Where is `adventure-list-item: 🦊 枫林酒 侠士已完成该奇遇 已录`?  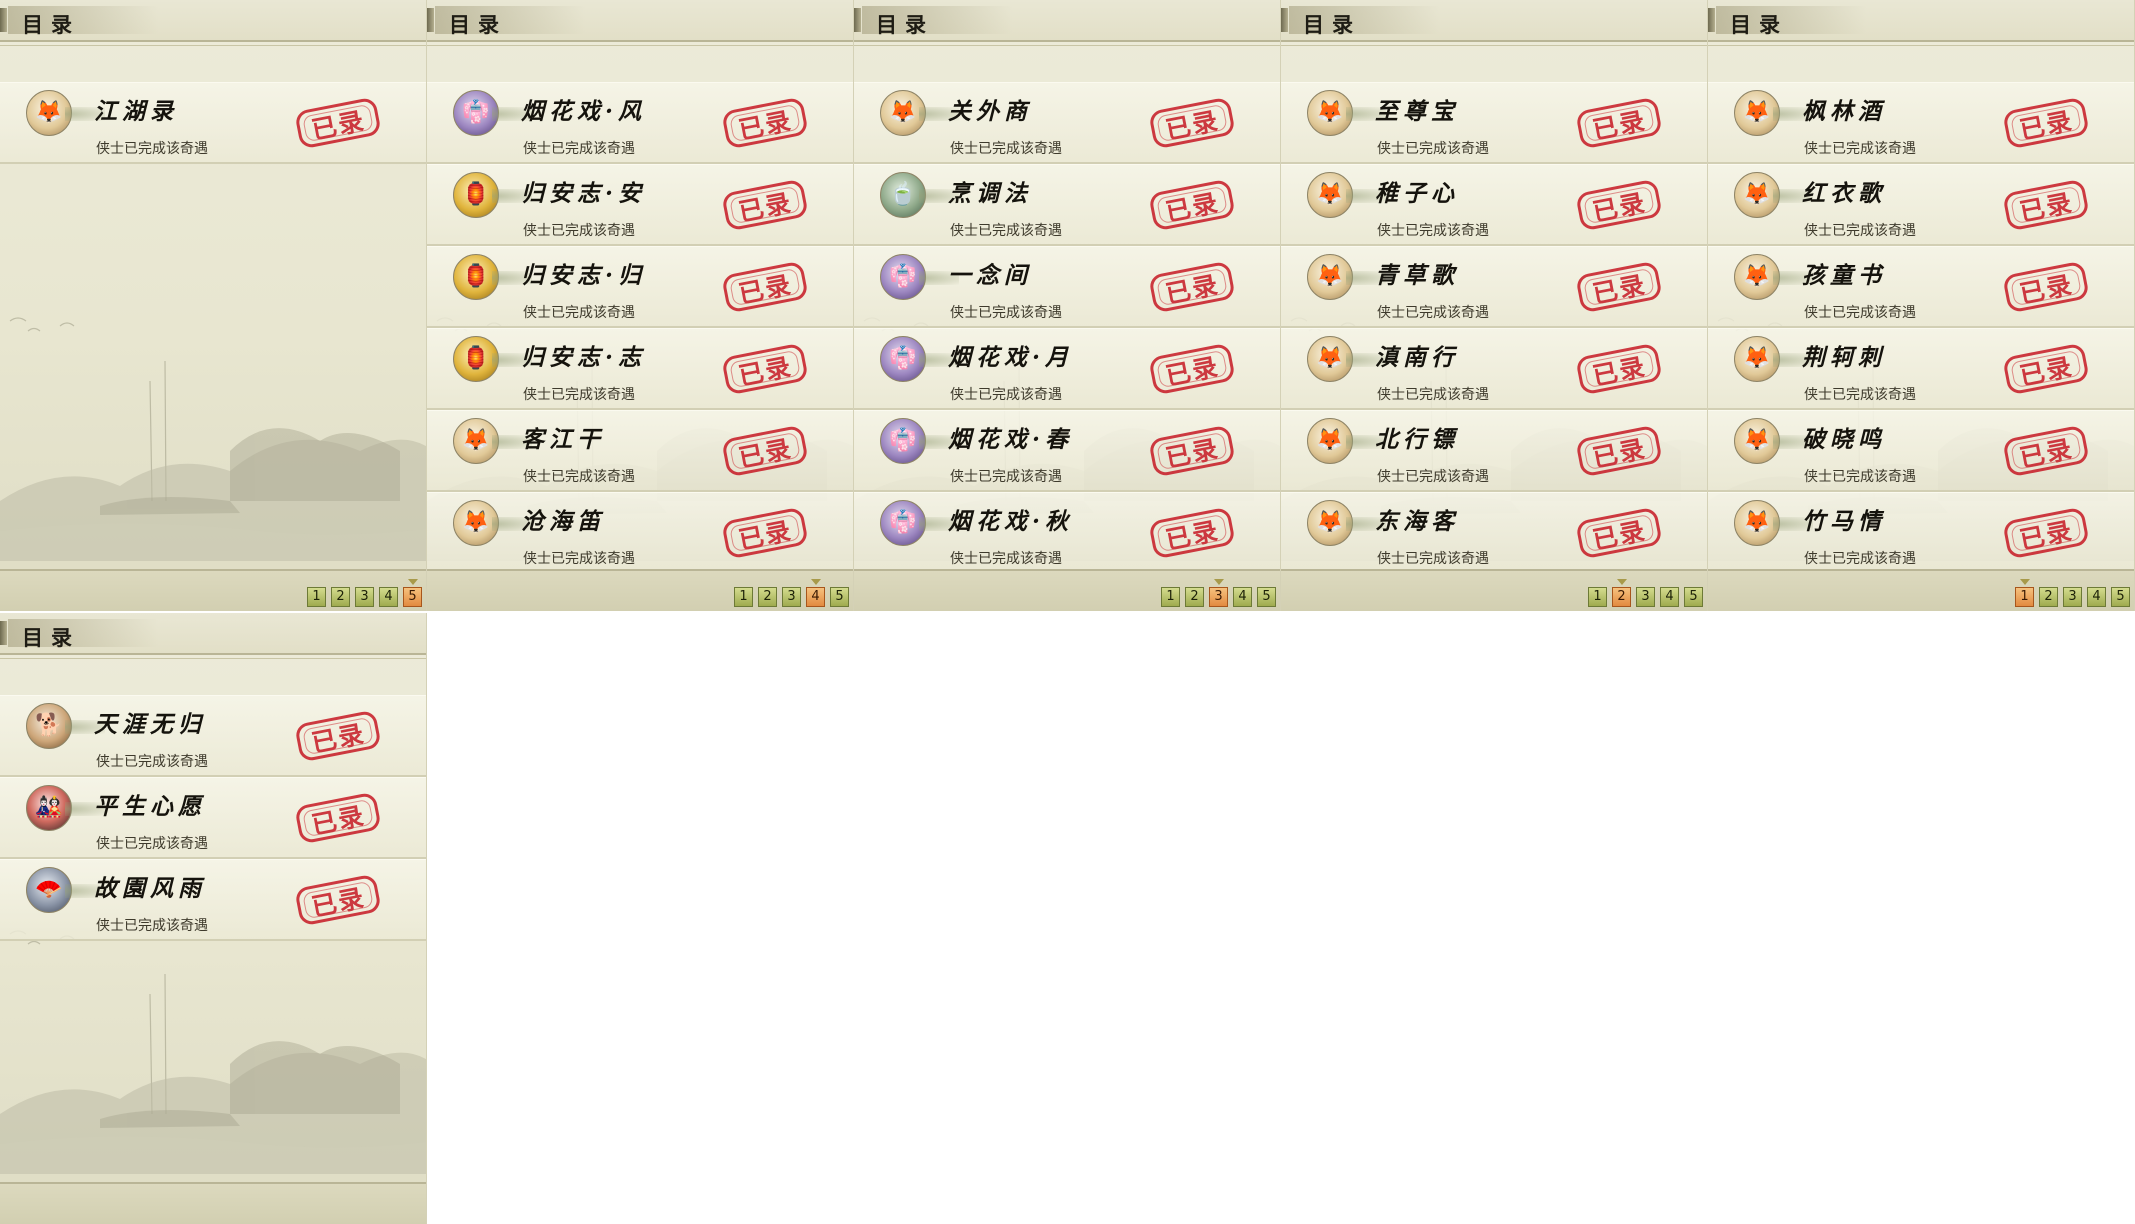 adventure-list-item: 🦊 枫林酒 侠士已完成该奇遇 已录 is located at coordinates (1921, 123).